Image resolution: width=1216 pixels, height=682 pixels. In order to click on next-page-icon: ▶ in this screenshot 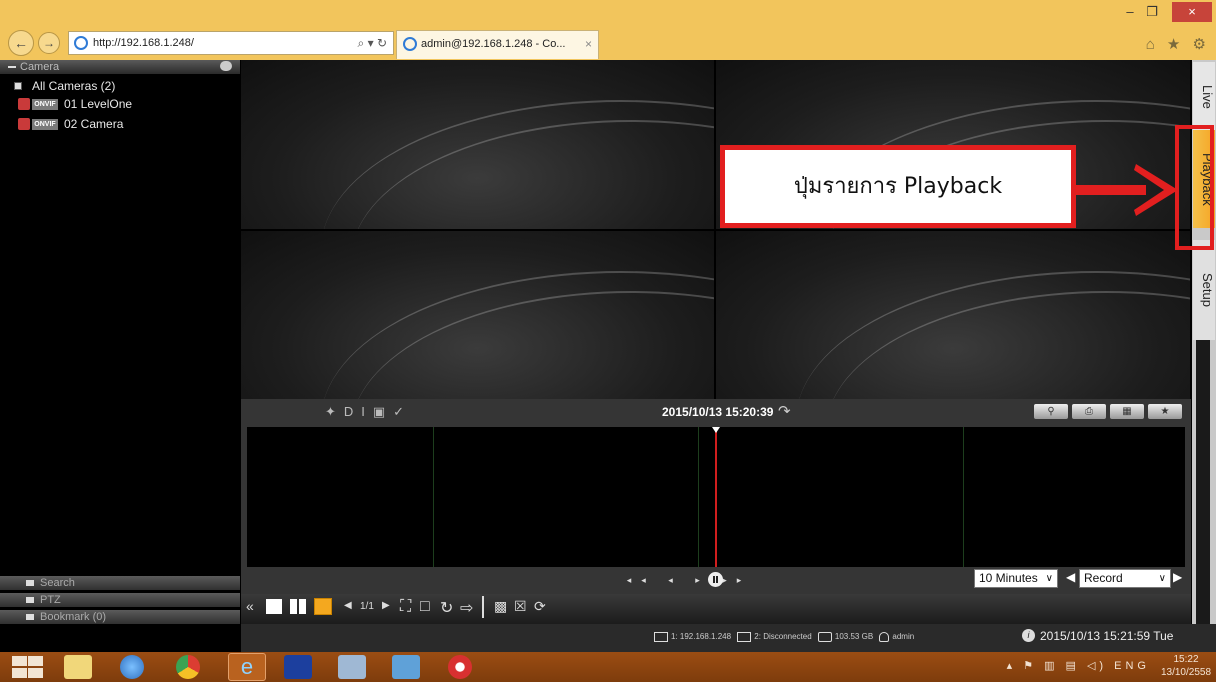, I will do `click(386, 608)`.